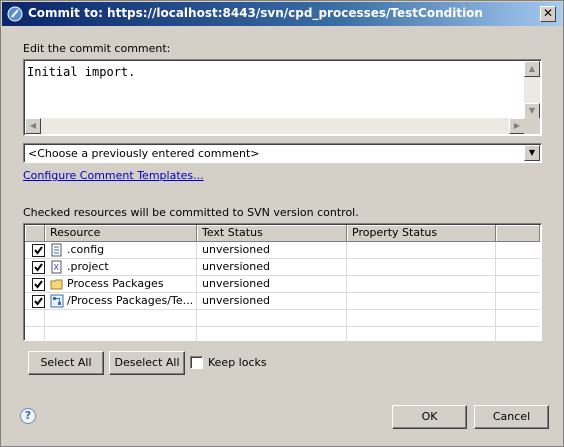  Describe the element at coordinates (147, 363) in the screenshot. I see `deselect-all-button: Deselect All` at that location.